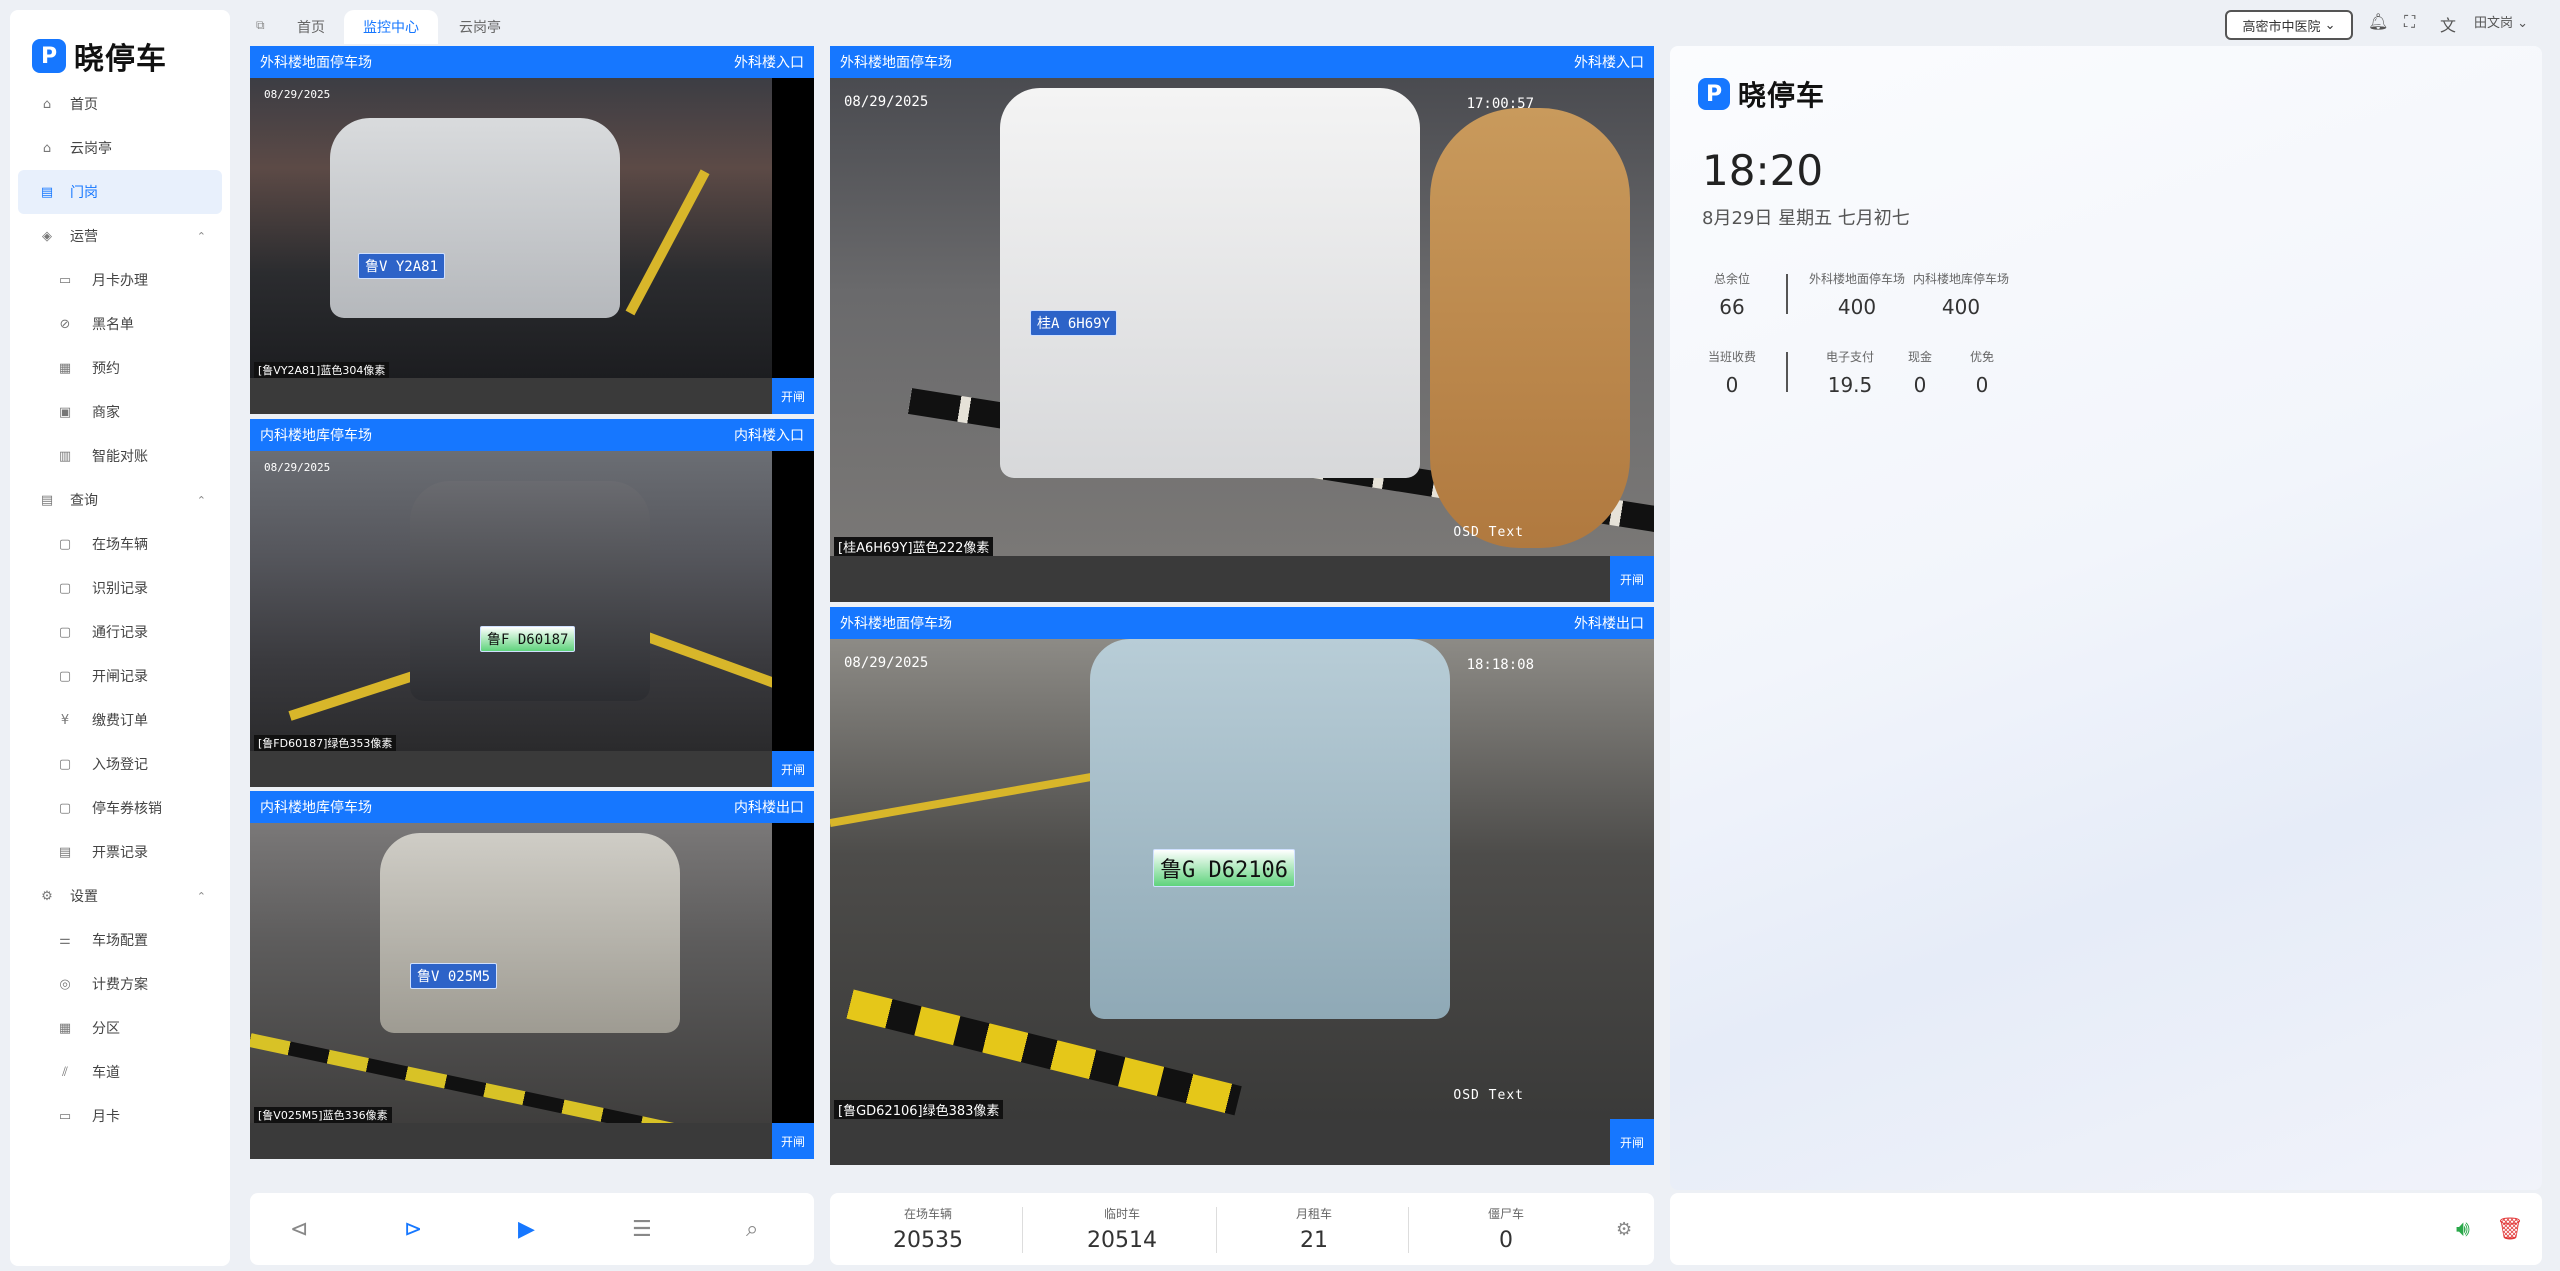 The image size is (2560, 1271). What do you see at coordinates (2378, 21) in the screenshot?
I see `bell-icon: 🔔︎` at bounding box center [2378, 21].